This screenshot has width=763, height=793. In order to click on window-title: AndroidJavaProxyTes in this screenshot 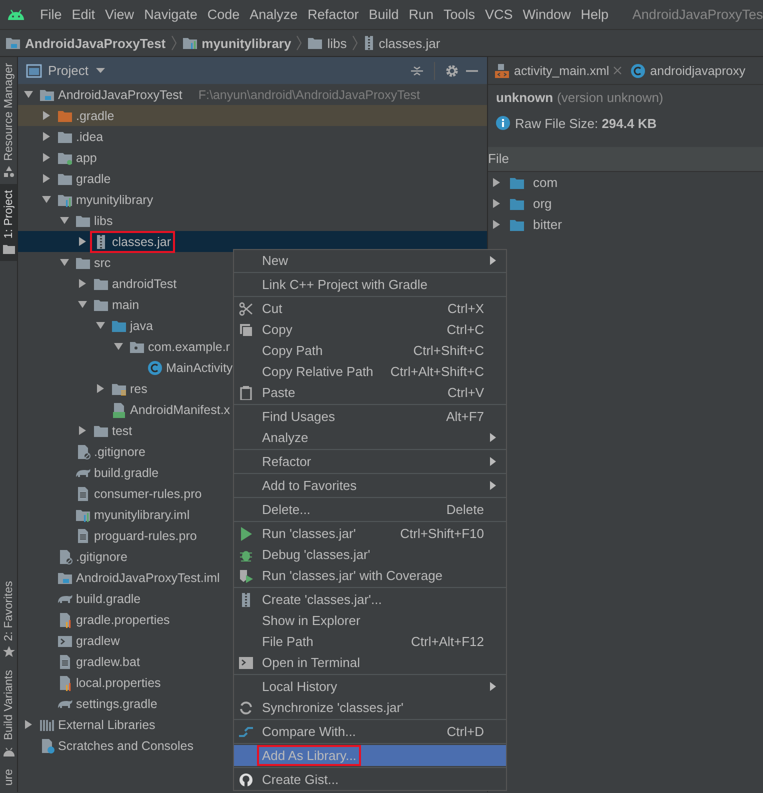, I will do `click(697, 14)`.